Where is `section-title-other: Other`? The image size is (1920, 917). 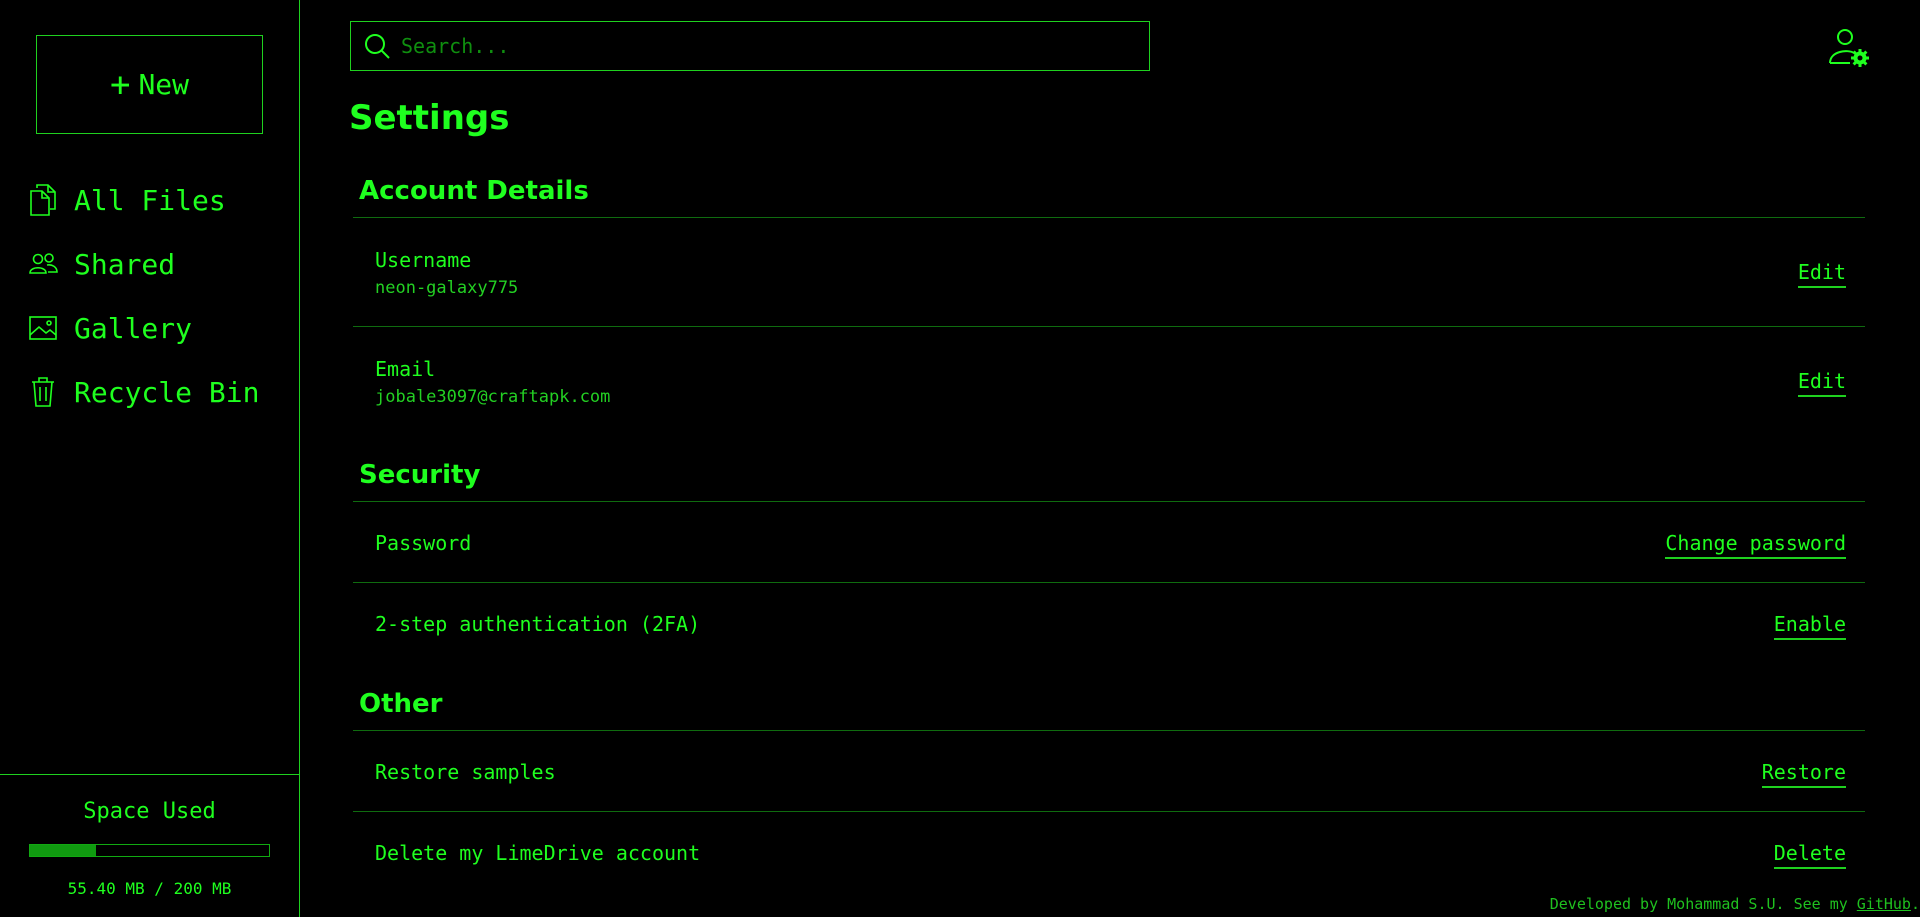 section-title-other: Other is located at coordinates (401, 704).